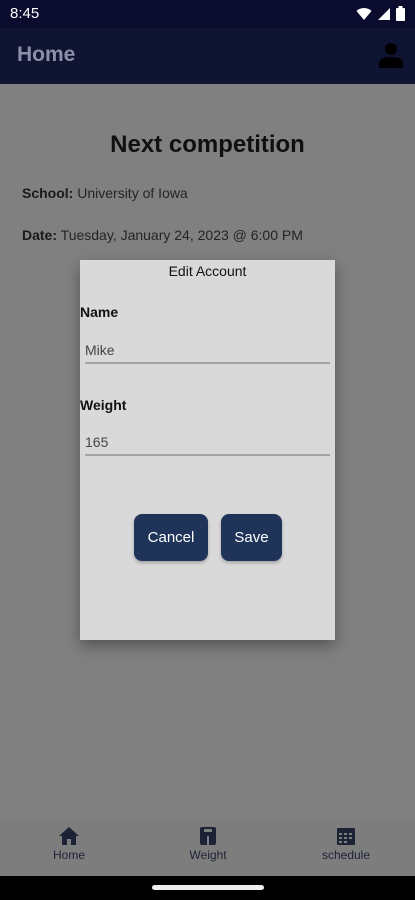 The width and height of the screenshot is (415, 900). What do you see at coordinates (207, 144) in the screenshot?
I see `page-heading: Next competition` at bounding box center [207, 144].